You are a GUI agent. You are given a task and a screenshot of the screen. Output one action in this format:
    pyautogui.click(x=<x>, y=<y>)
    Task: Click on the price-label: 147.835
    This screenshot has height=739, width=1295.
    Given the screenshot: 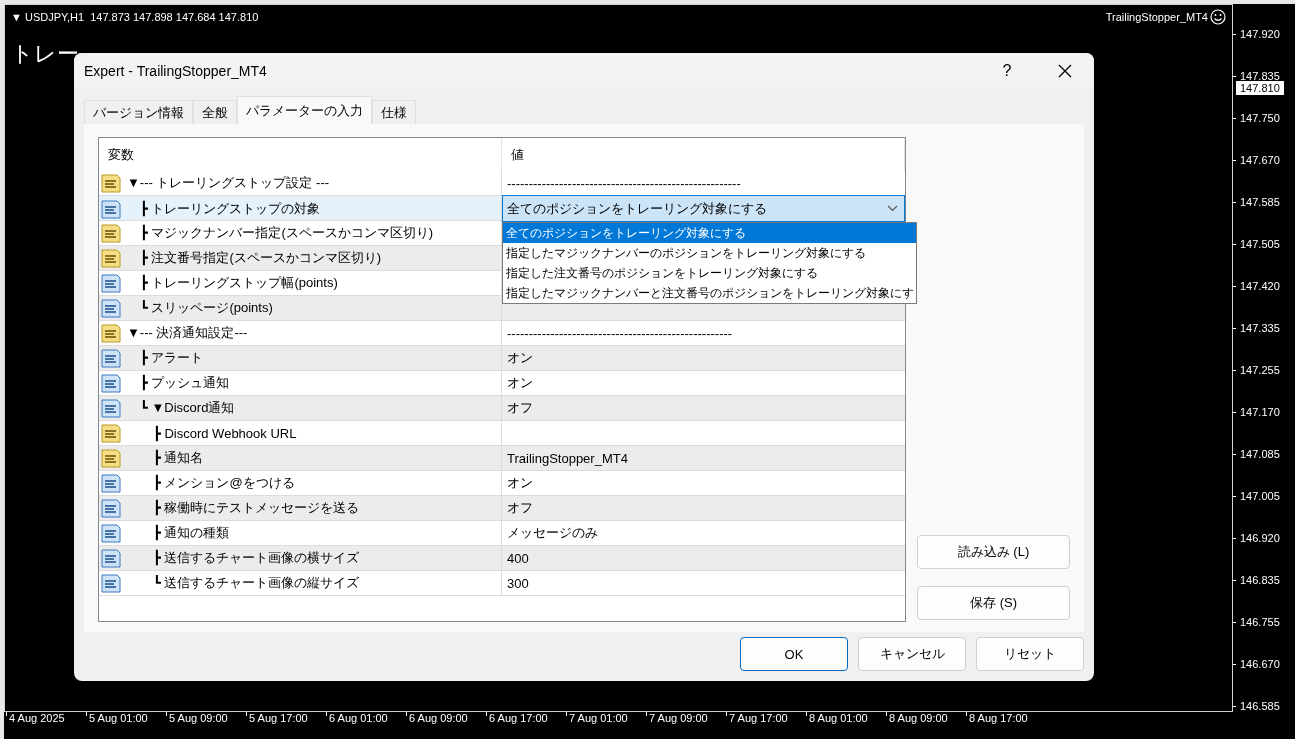 What is the action you would take?
    pyautogui.click(x=1264, y=76)
    